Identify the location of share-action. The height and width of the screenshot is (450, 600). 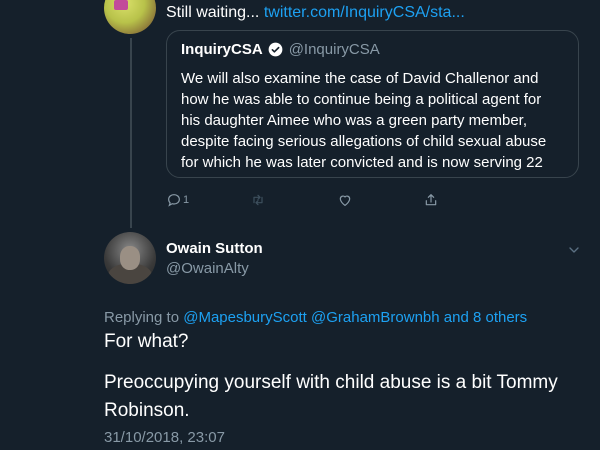
(431, 200).